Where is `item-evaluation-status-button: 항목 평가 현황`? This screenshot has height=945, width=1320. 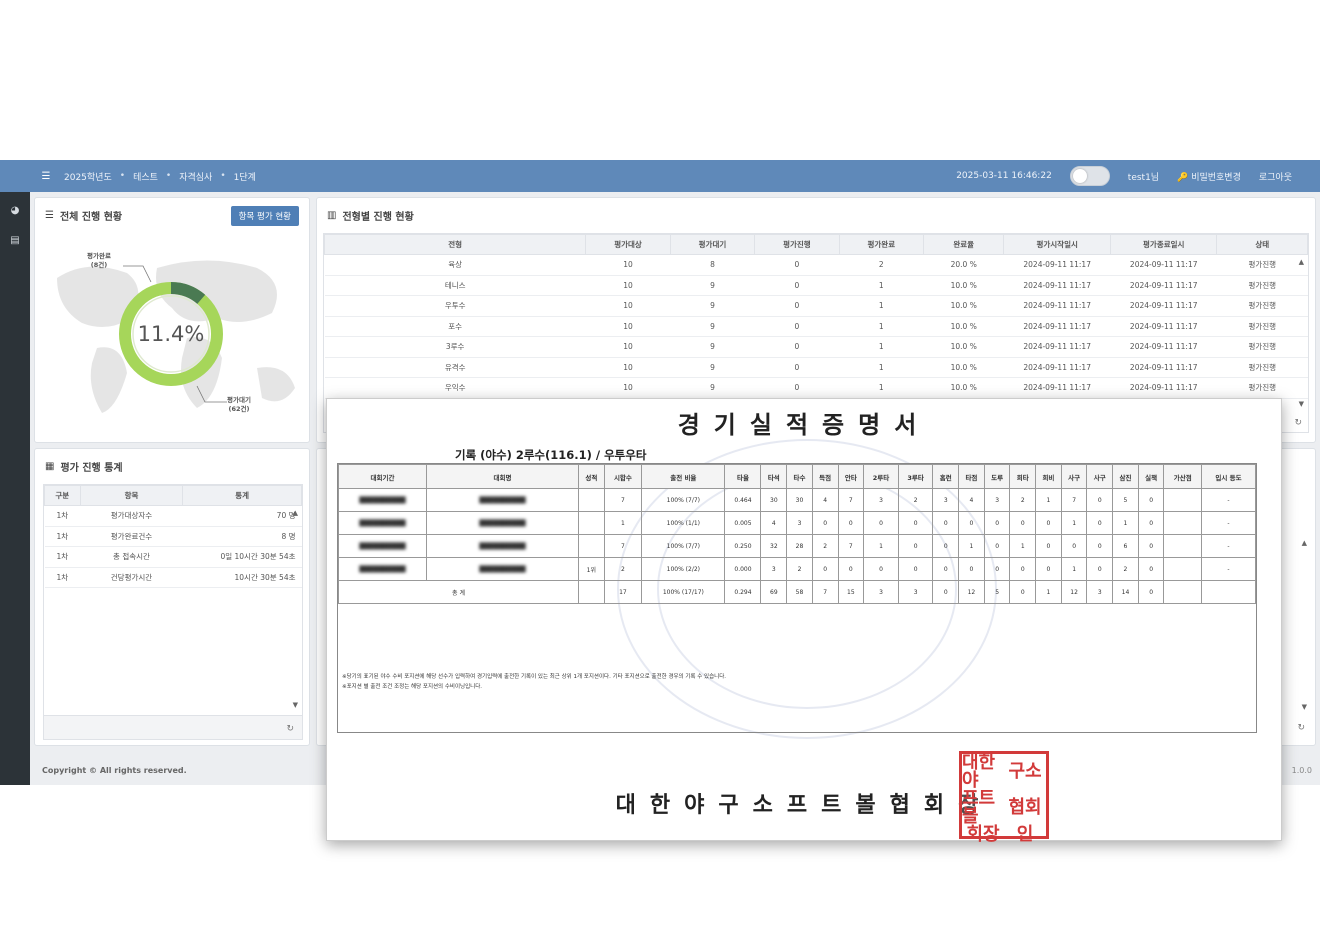 item-evaluation-status-button: 항목 평가 현황 is located at coordinates (264, 216).